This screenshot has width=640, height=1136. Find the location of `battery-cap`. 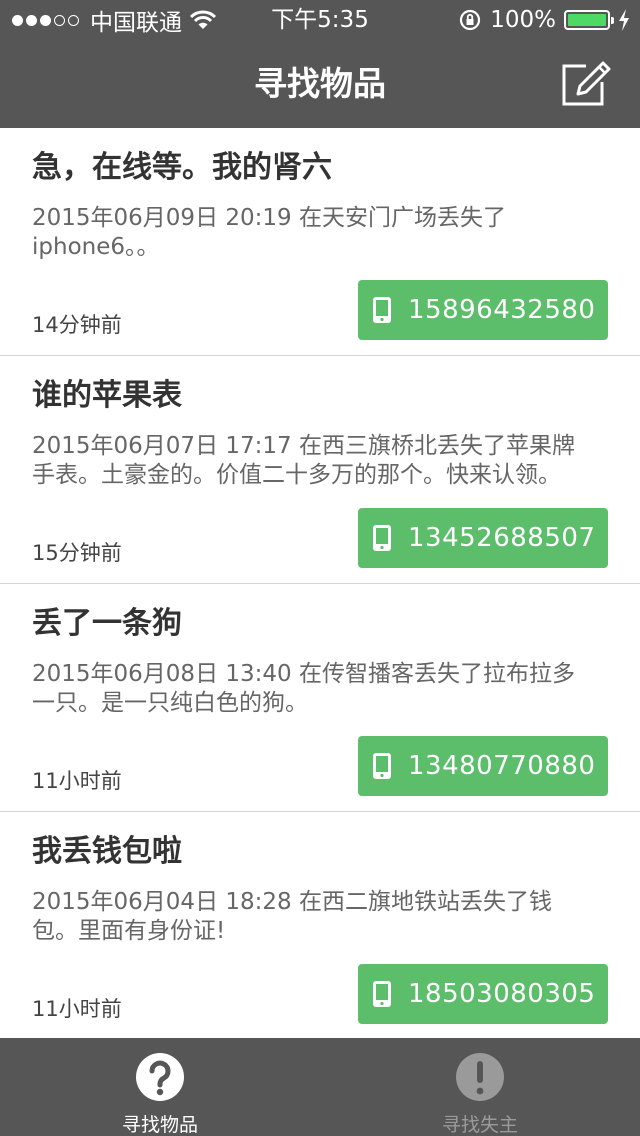

battery-cap is located at coordinates (612, 20).